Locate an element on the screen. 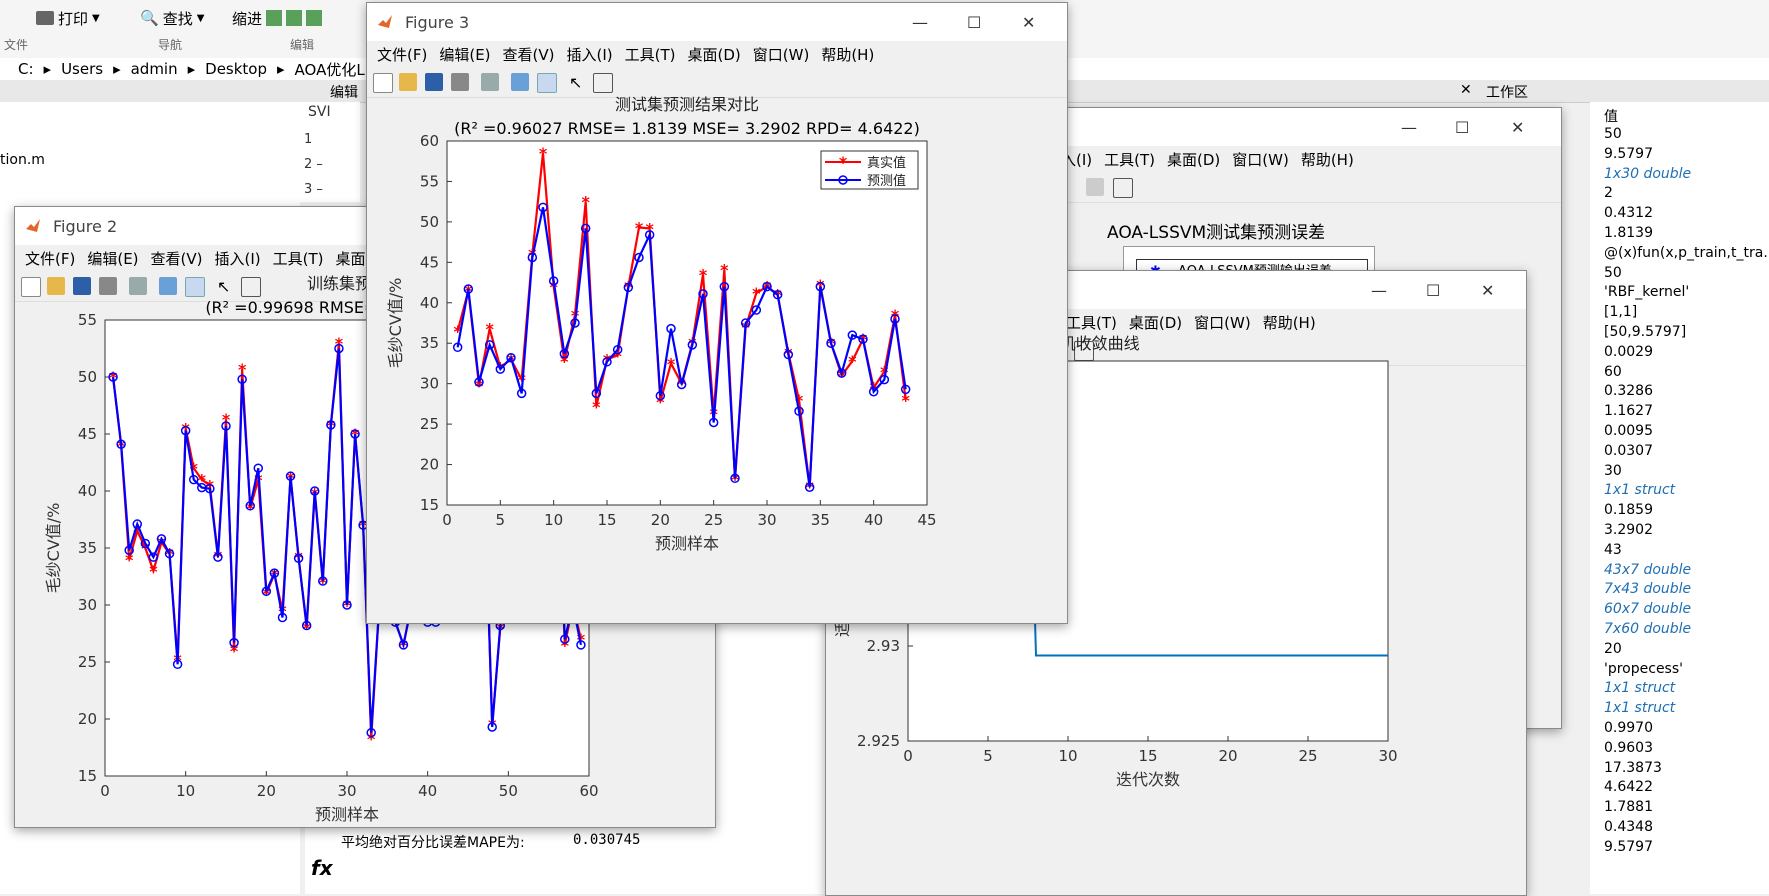 This screenshot has width=1769, height=896. chart-legend: * 真实值预测值 is located at coordinates (869, 170).